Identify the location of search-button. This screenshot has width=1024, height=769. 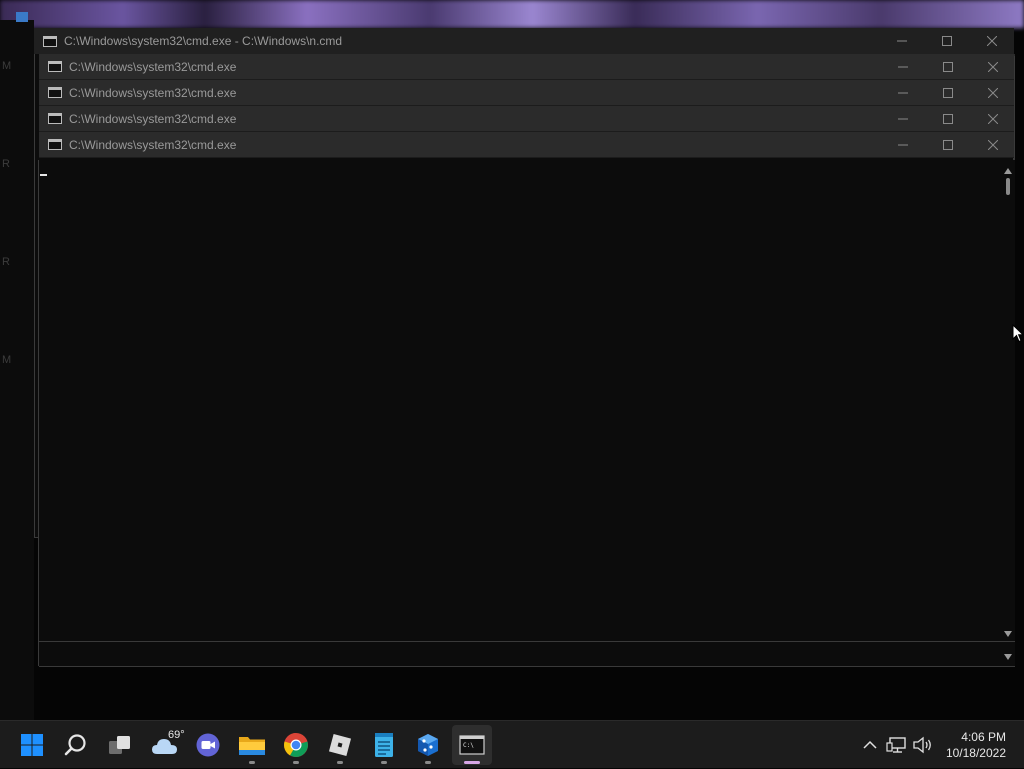
(76, 745).